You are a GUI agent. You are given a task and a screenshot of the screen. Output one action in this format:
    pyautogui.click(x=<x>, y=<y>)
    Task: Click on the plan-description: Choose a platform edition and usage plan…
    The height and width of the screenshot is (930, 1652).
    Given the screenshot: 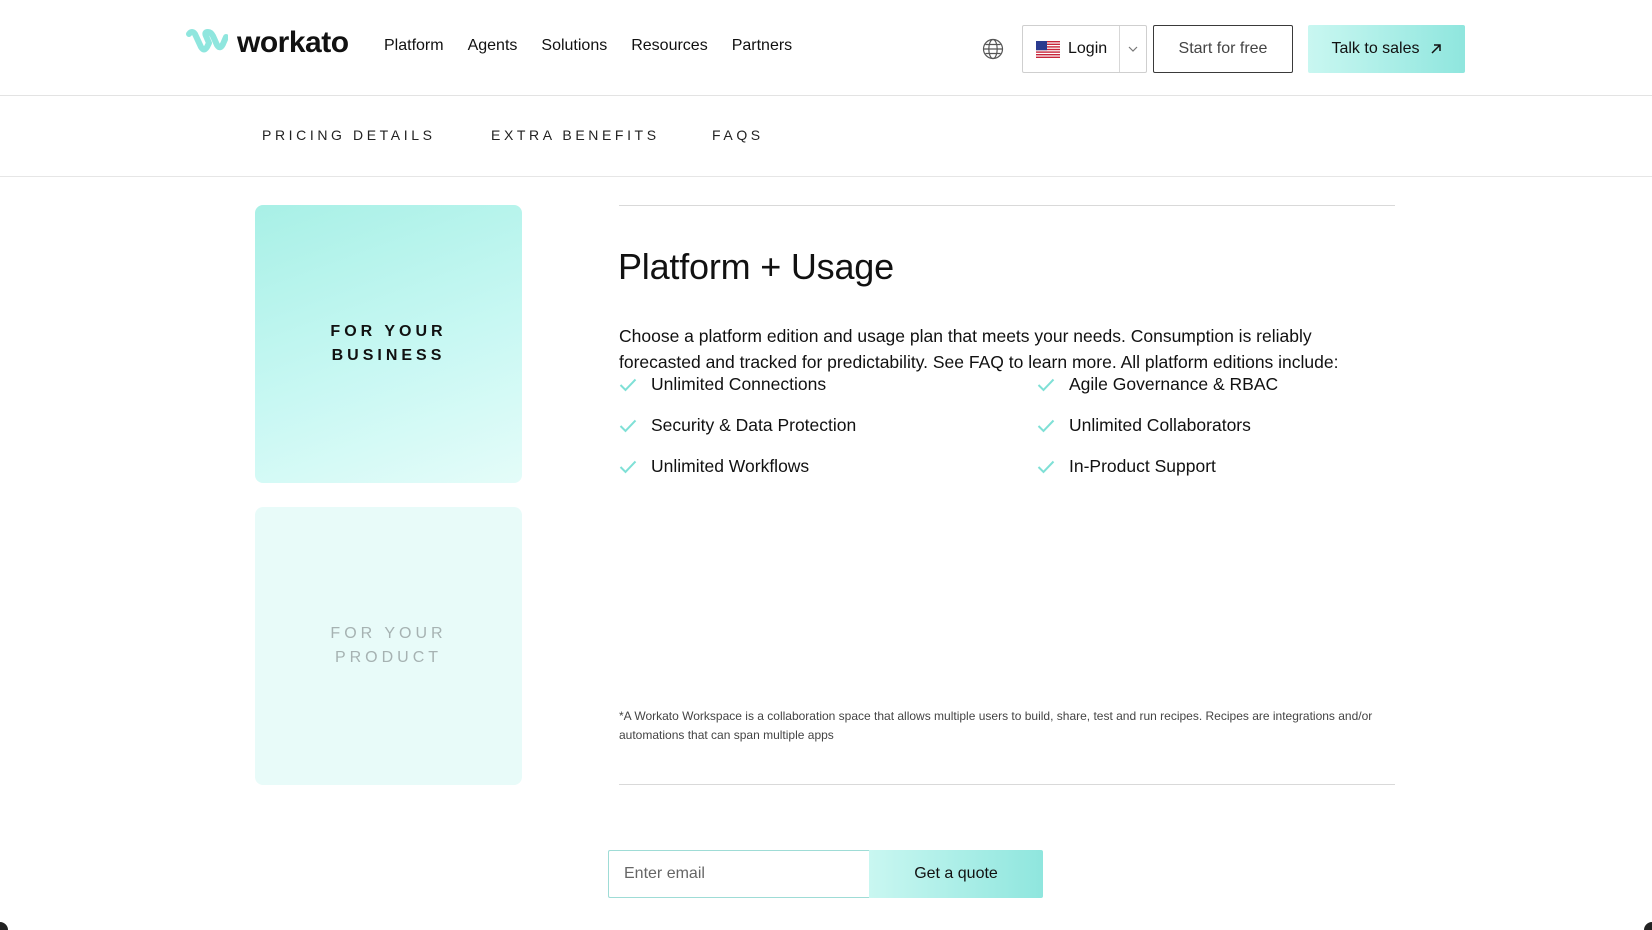 What is the action you would take?
    pyautogui.click(x=979, y=349)
    